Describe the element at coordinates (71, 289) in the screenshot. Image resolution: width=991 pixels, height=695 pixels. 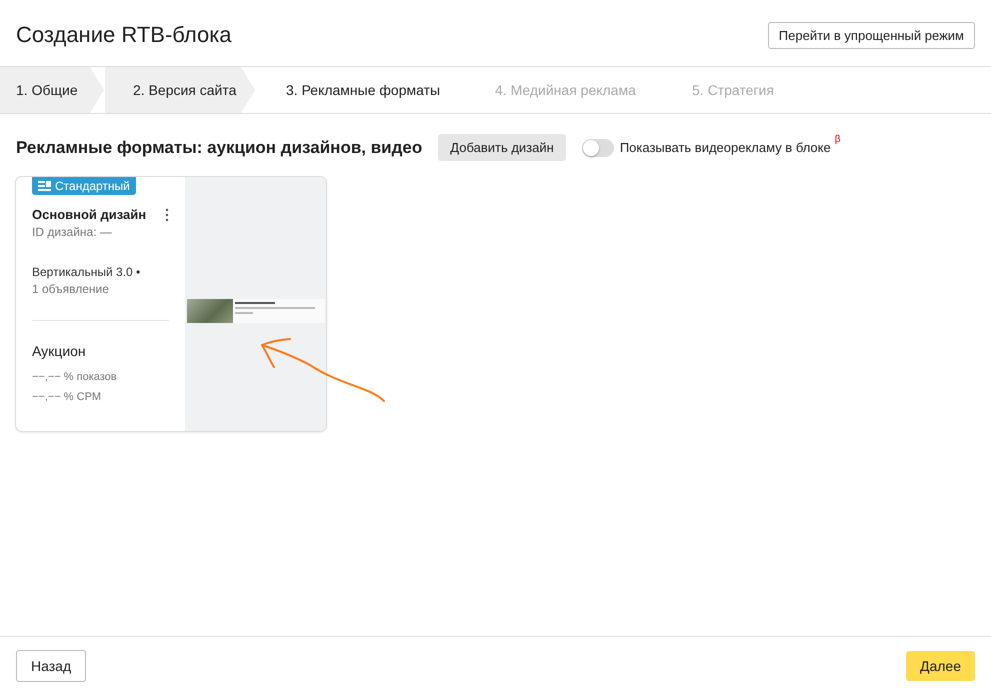
I see `ads-count: 1 объявление` at that location.